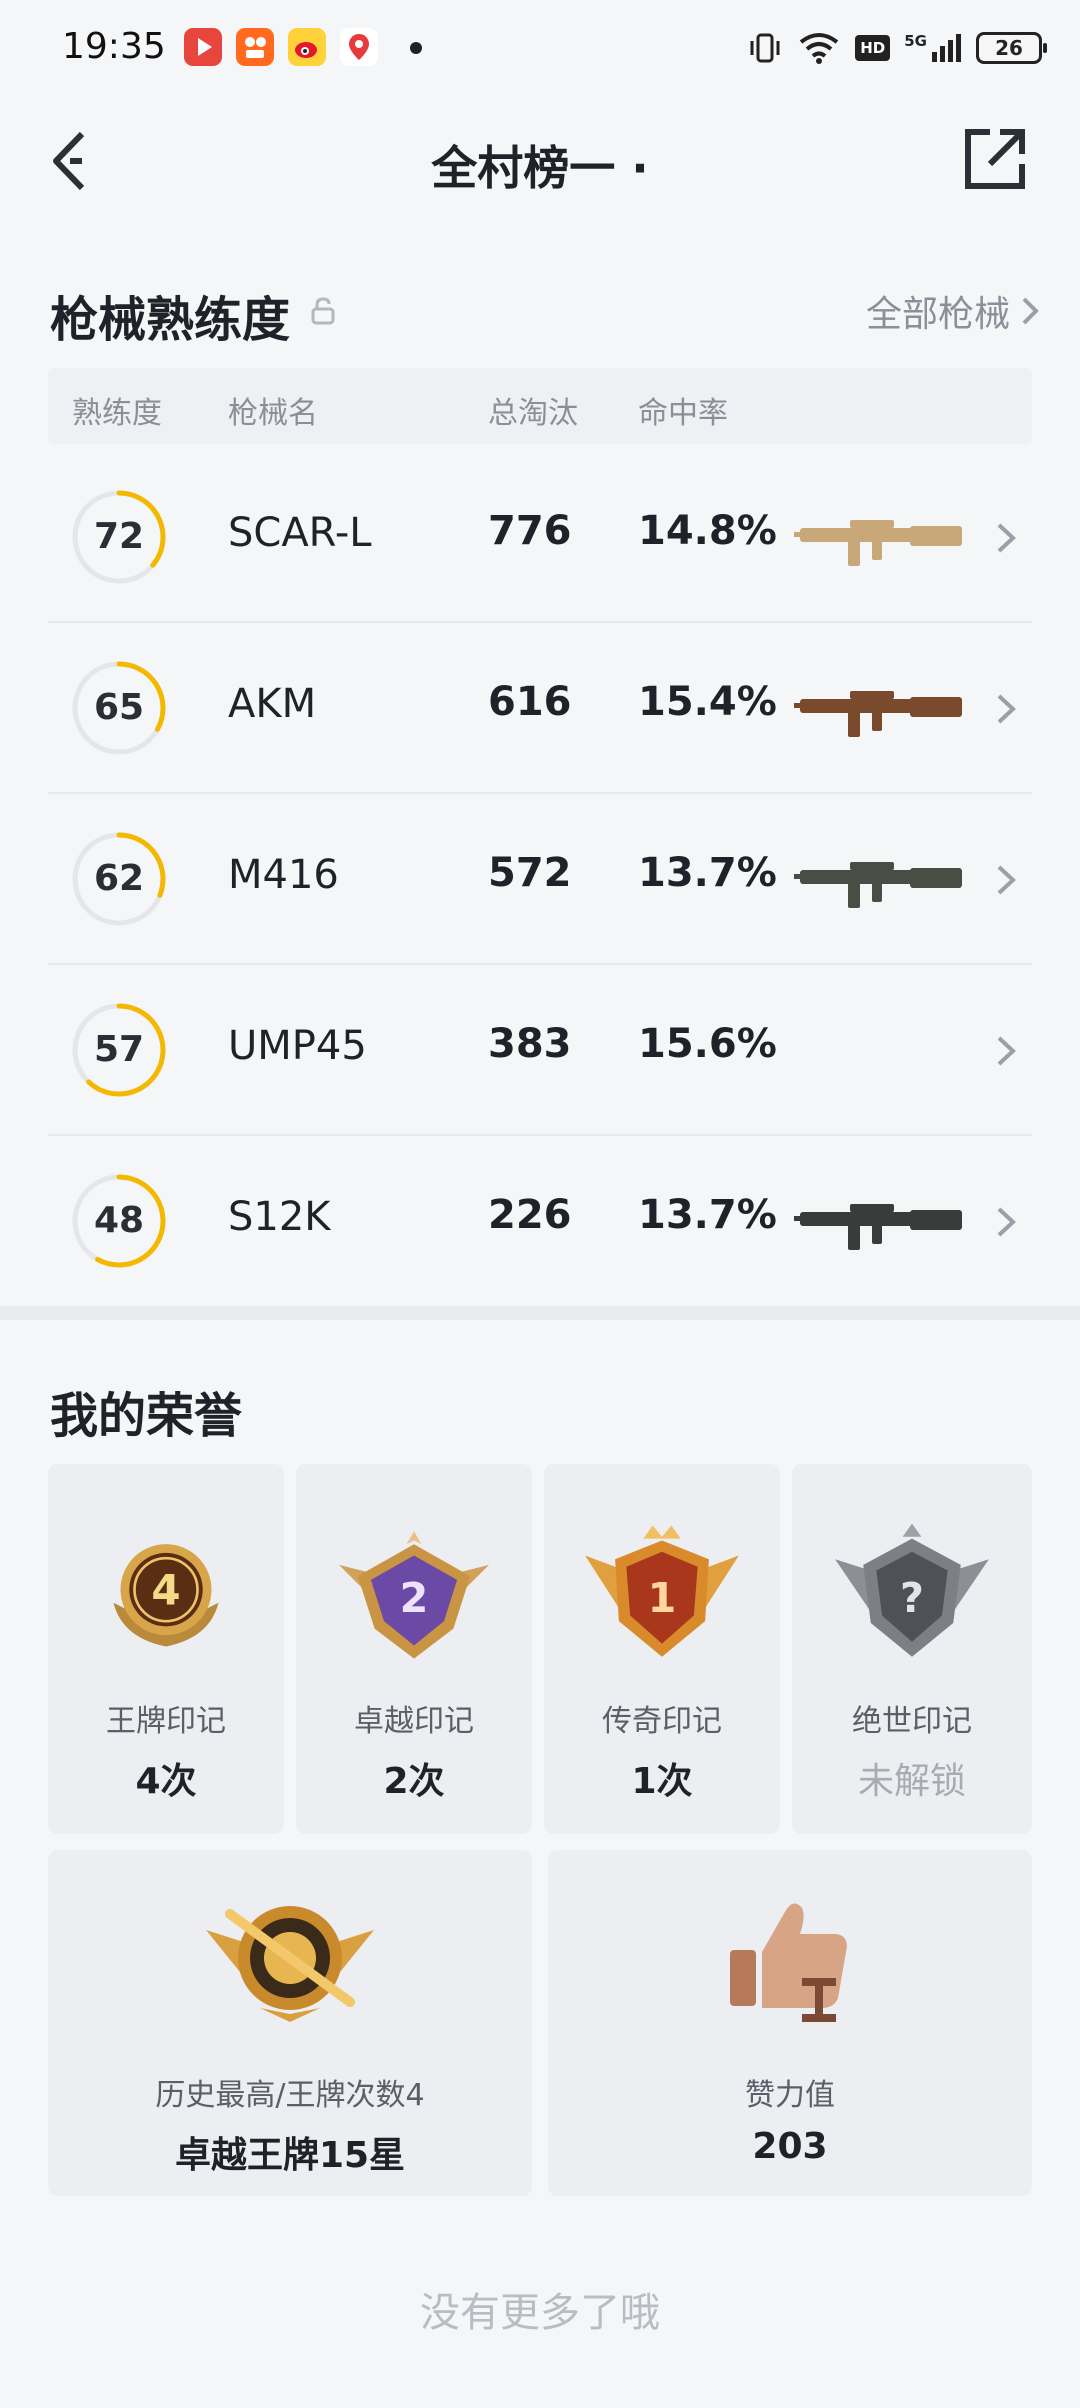 The height and width of the screenshot is (2408, 1080). I want to click on share-external-icon, so click(995, 159).